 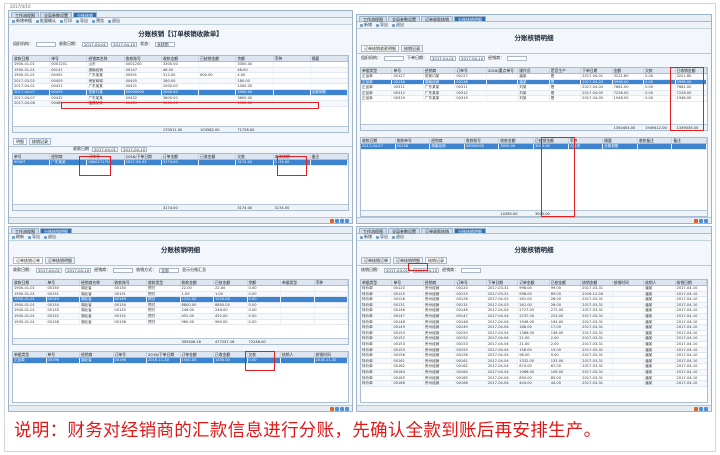 What do you see at coordinates (377, 98) in the screenshot?
I see `table-cell: 正品单` at bounding box center [377, 98].